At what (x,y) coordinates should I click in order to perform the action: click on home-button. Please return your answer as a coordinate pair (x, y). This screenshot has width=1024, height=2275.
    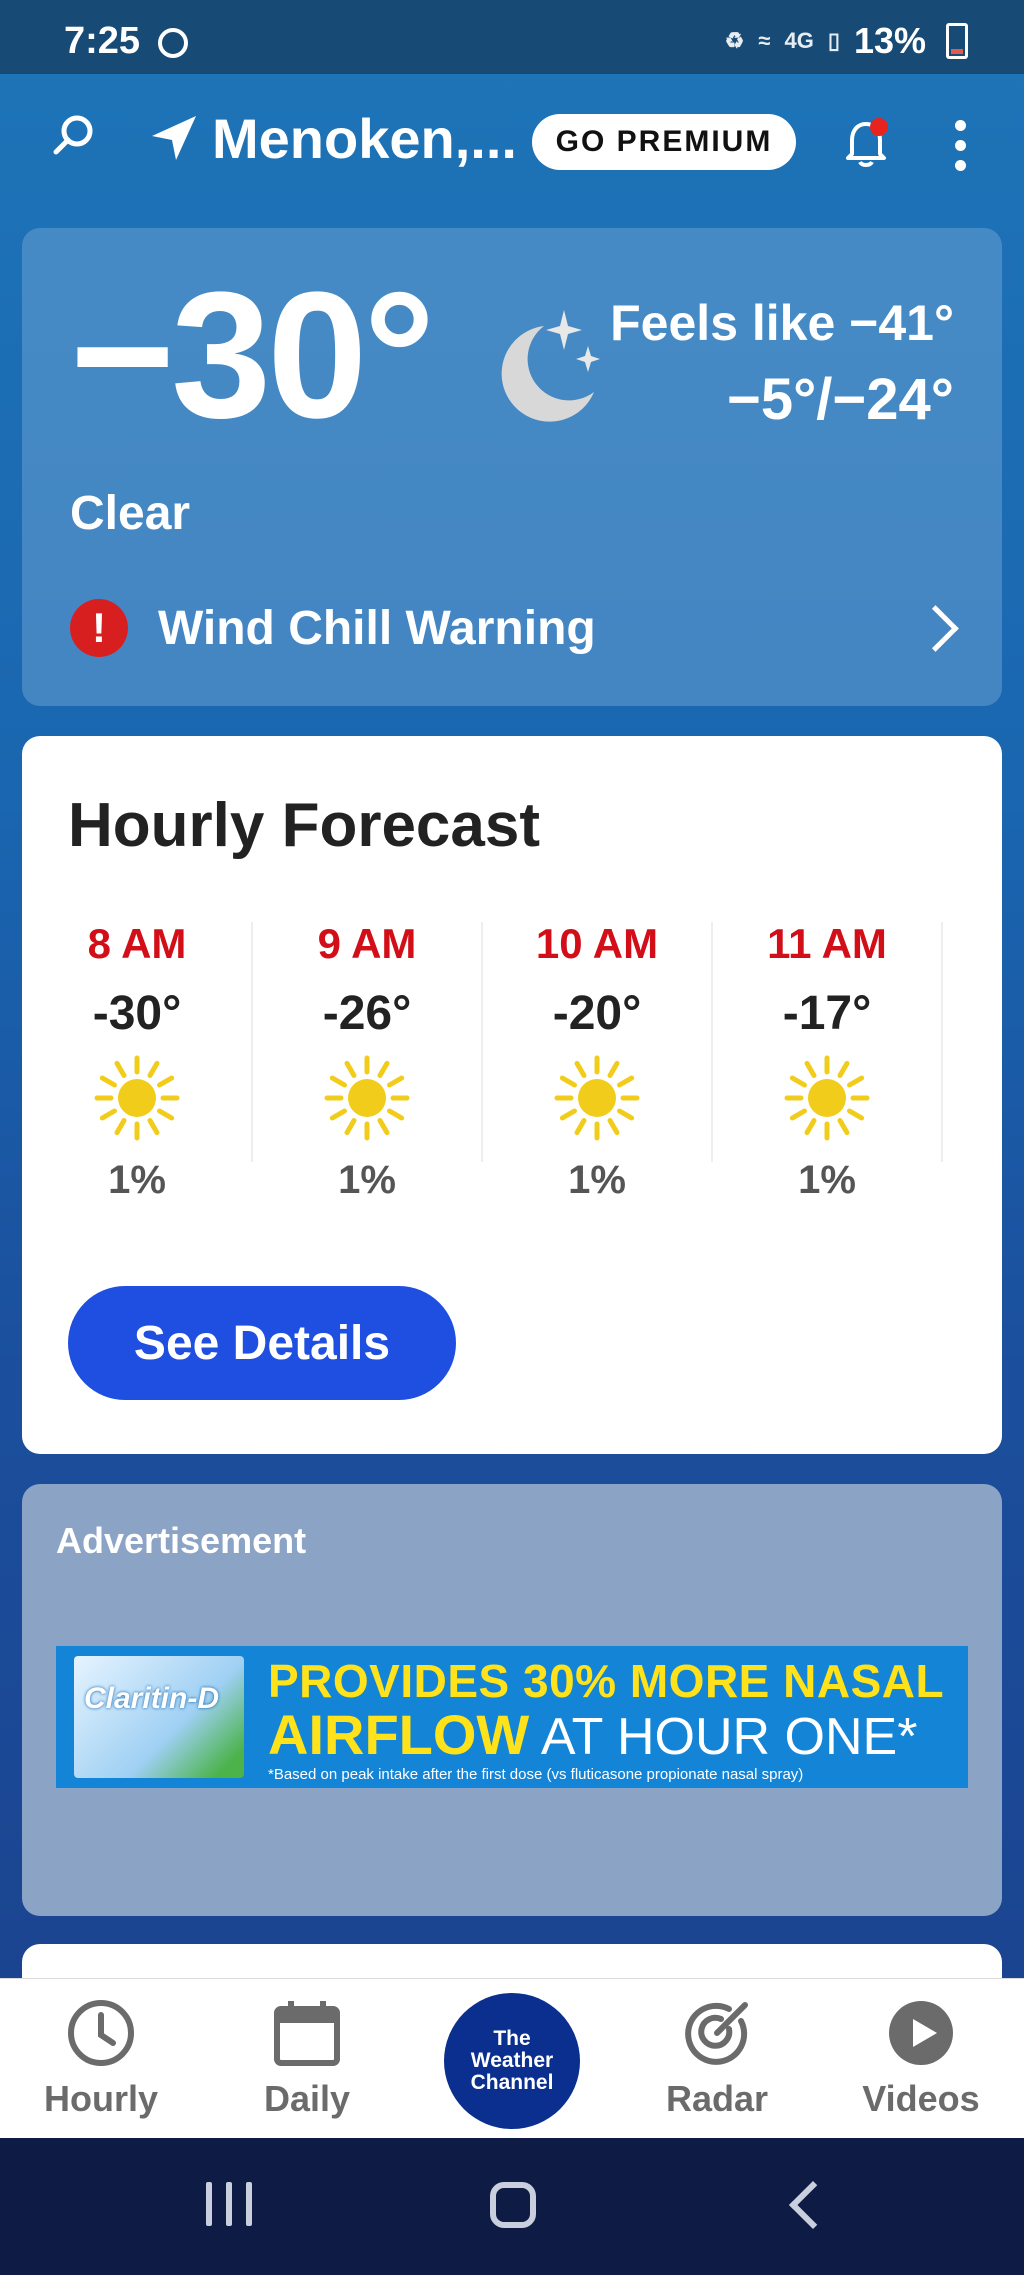
    Looking at the image, I should click on (513, 2205).